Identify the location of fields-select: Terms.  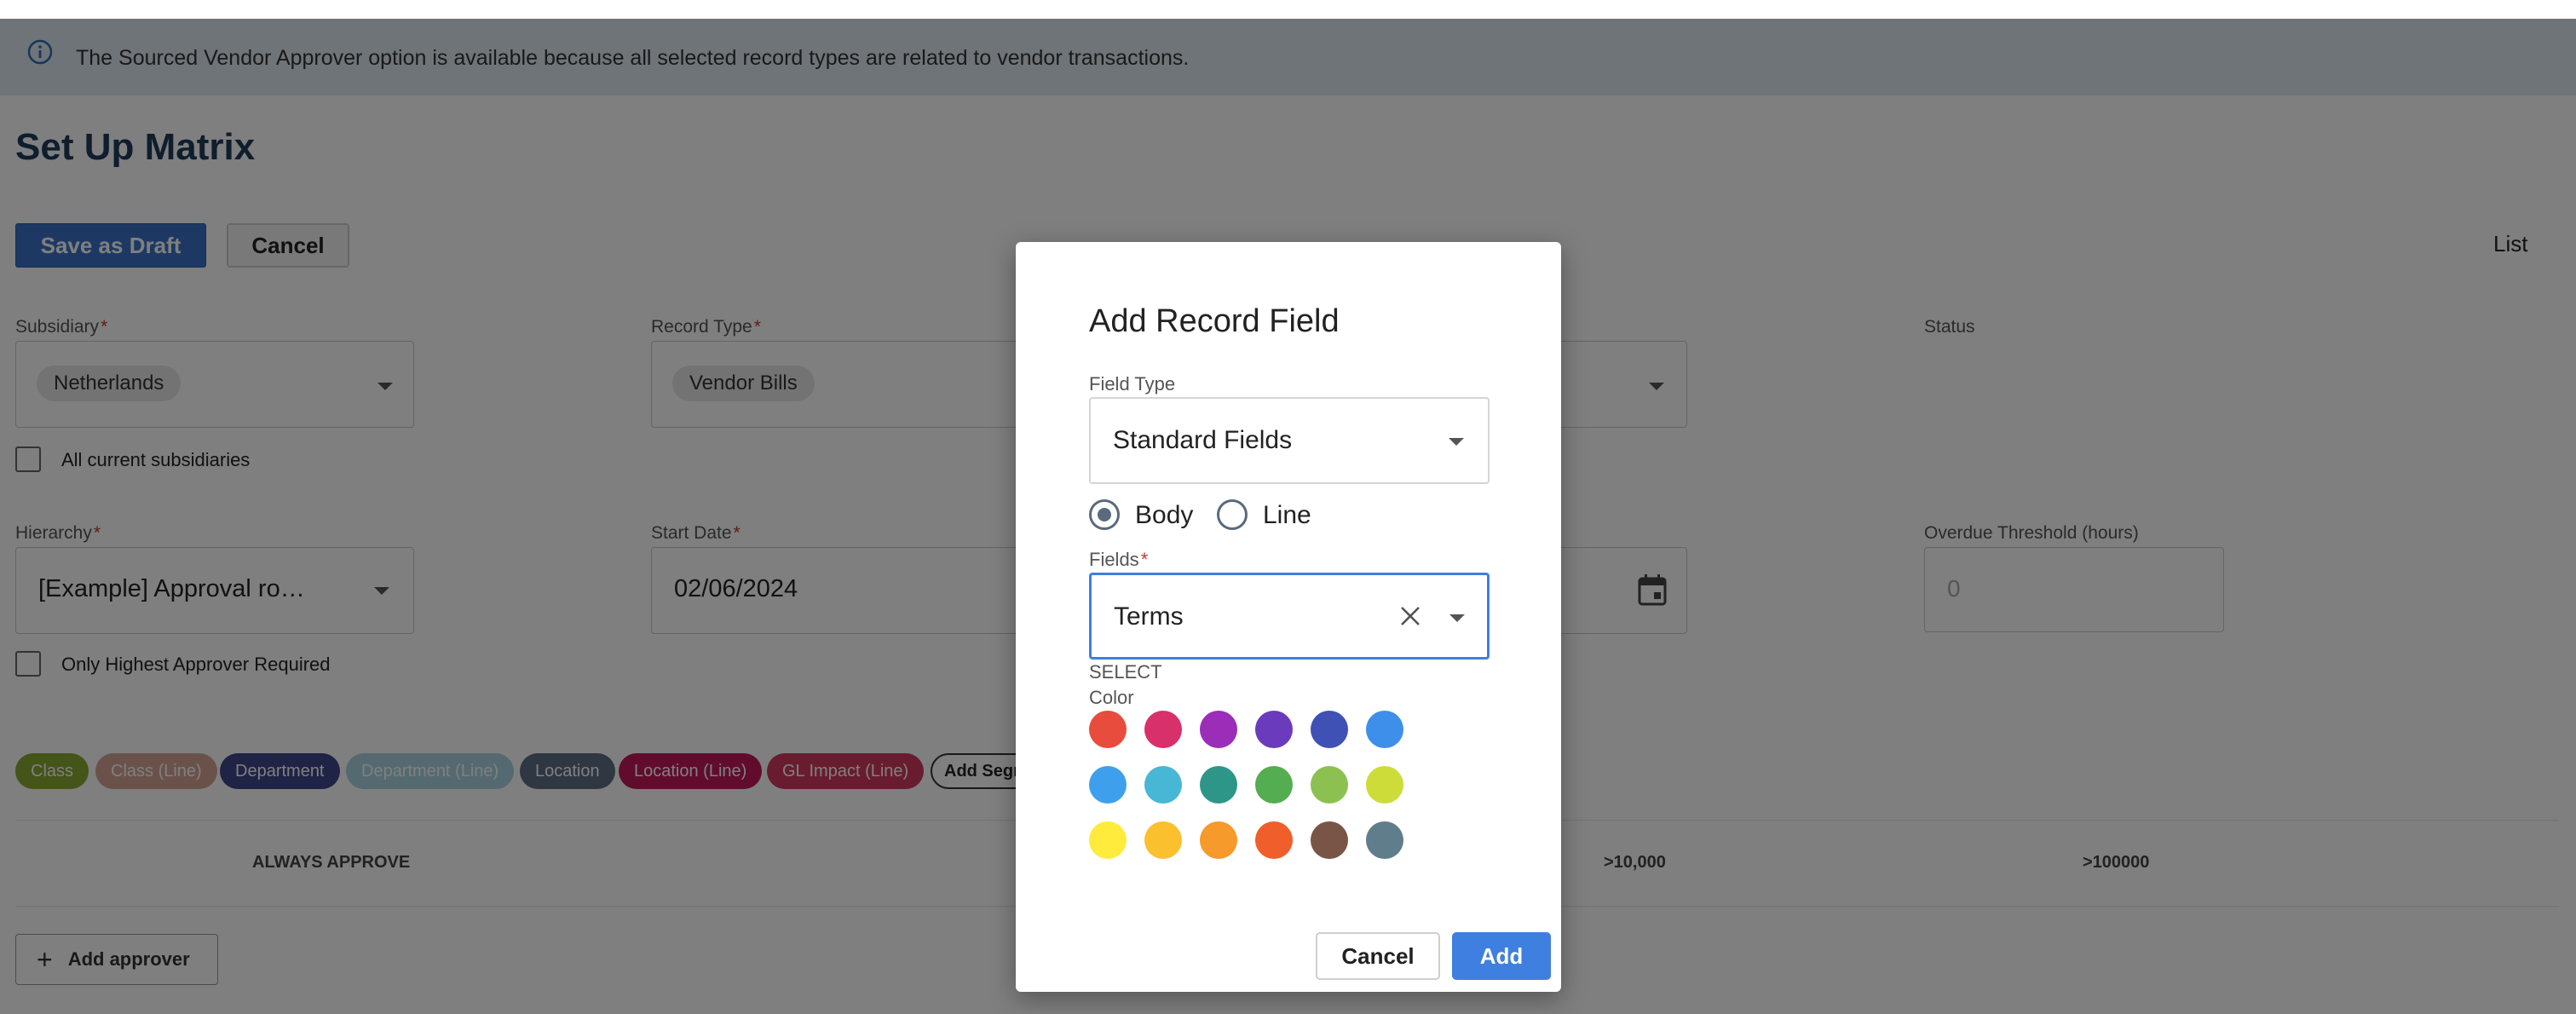
(1289, 616).